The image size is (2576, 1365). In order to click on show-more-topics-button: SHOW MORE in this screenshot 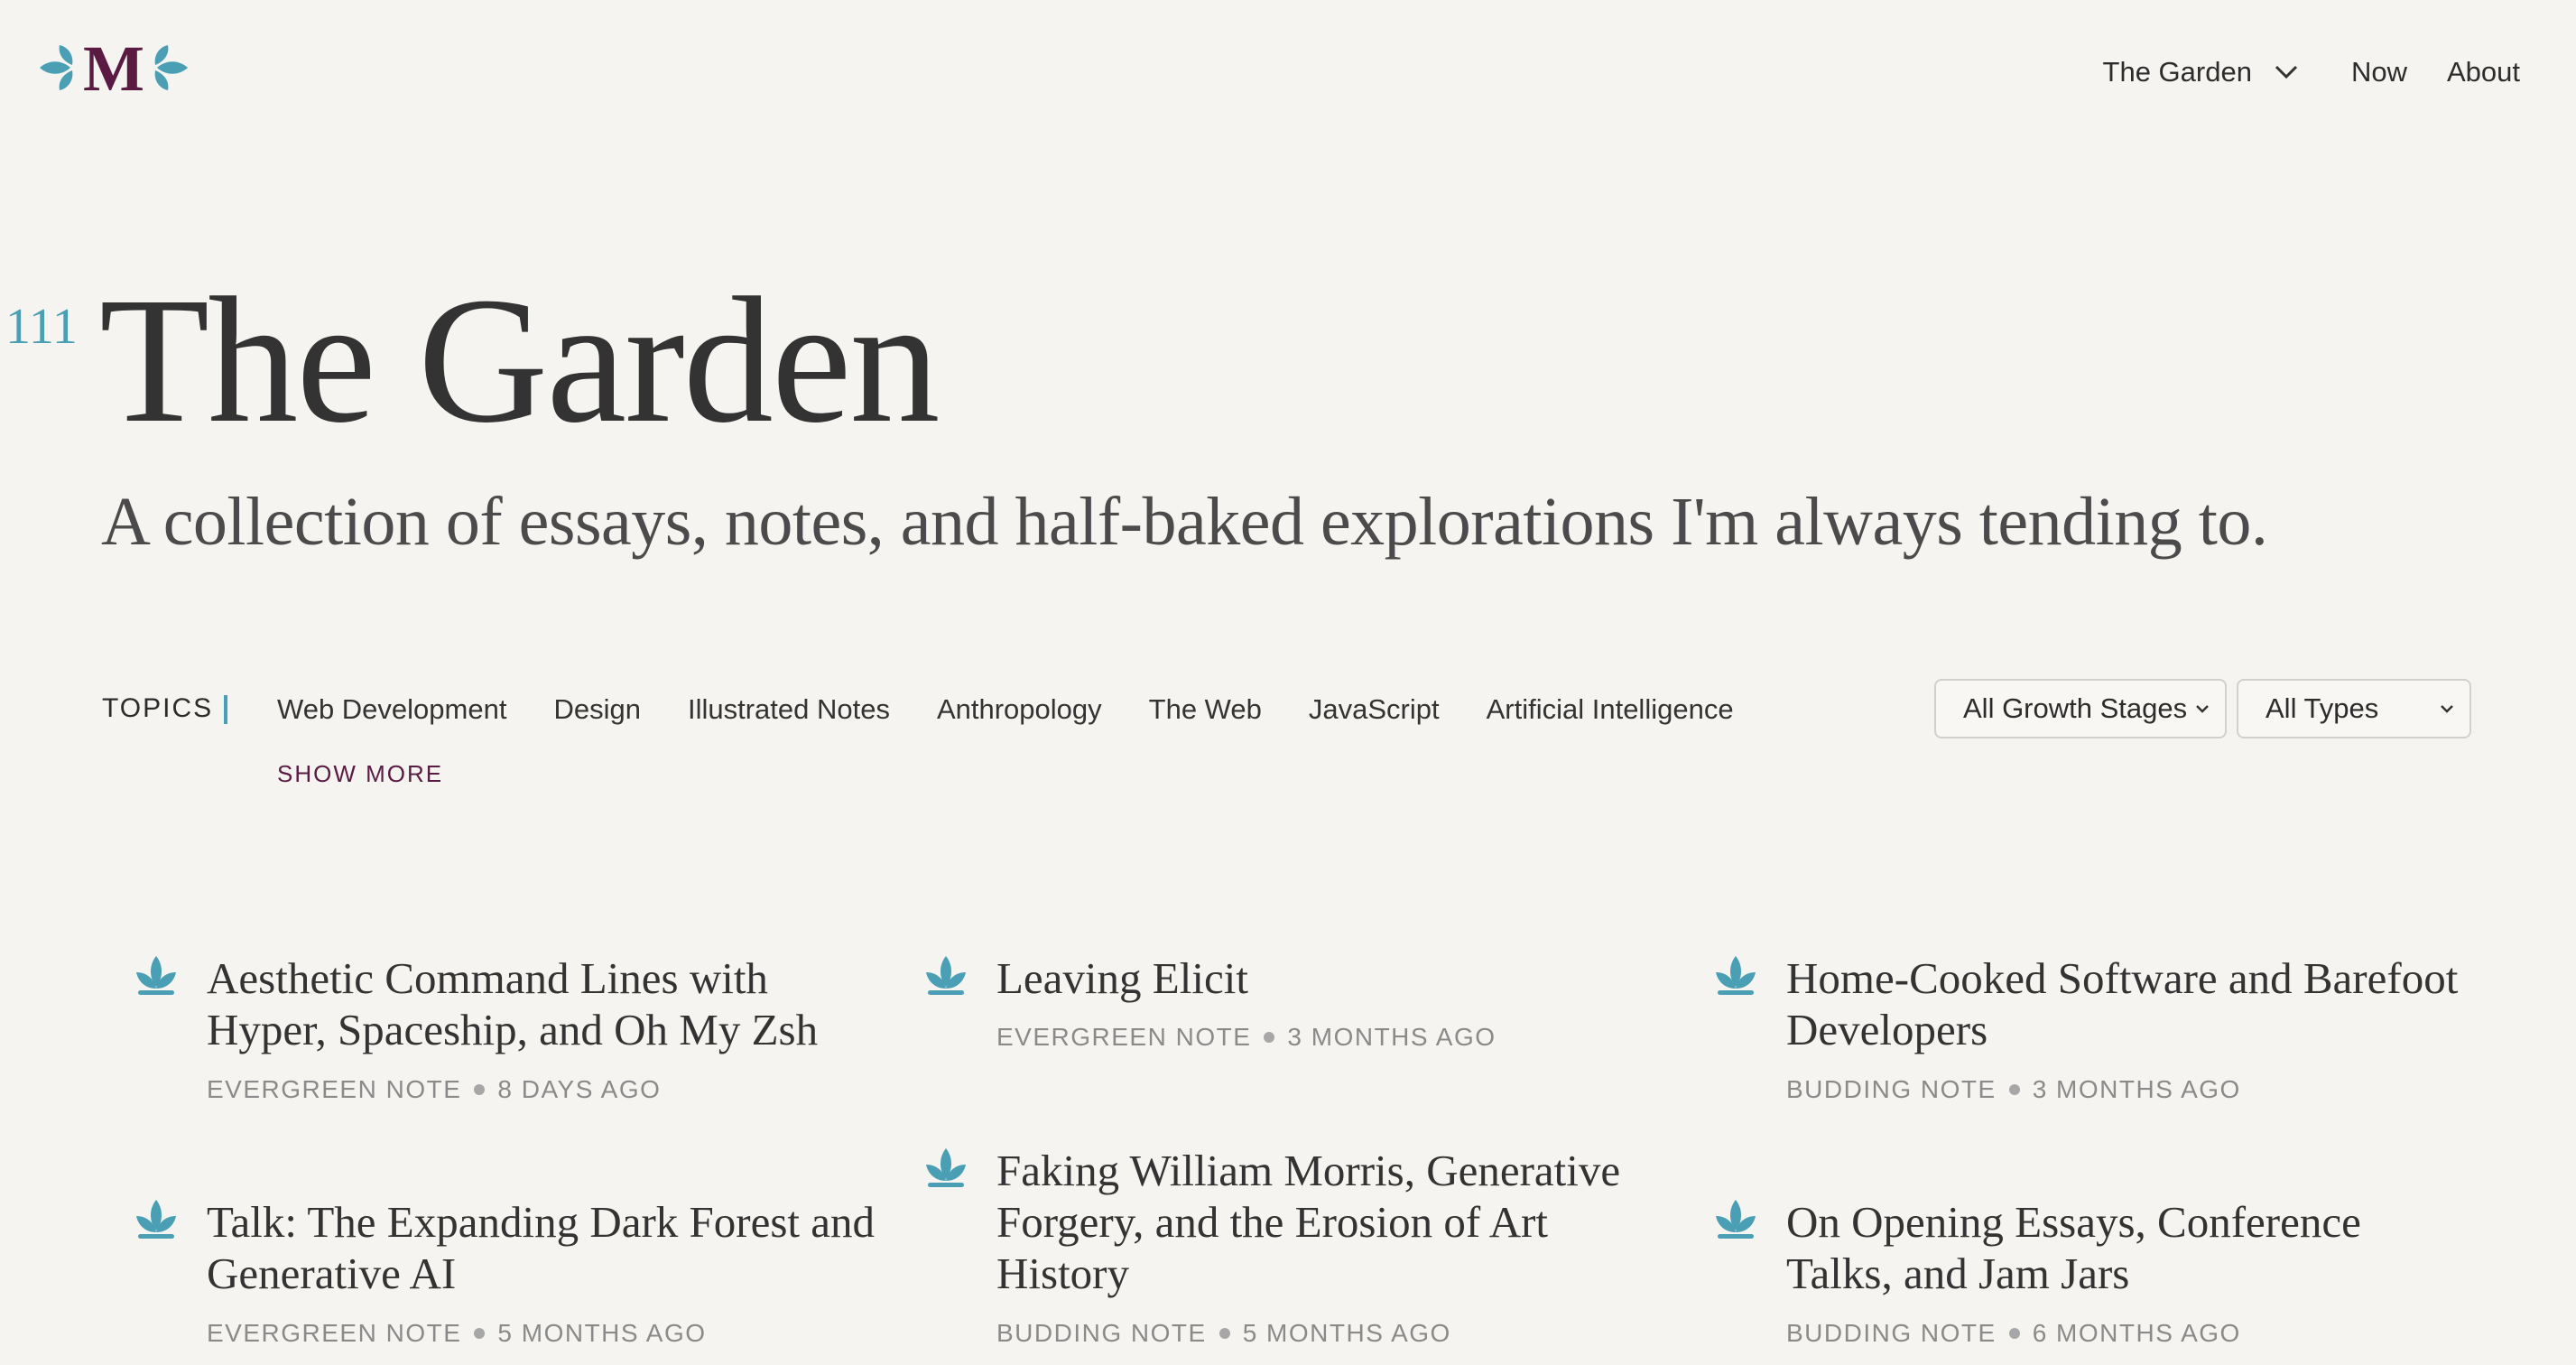, I will do `click(360, 774)`.